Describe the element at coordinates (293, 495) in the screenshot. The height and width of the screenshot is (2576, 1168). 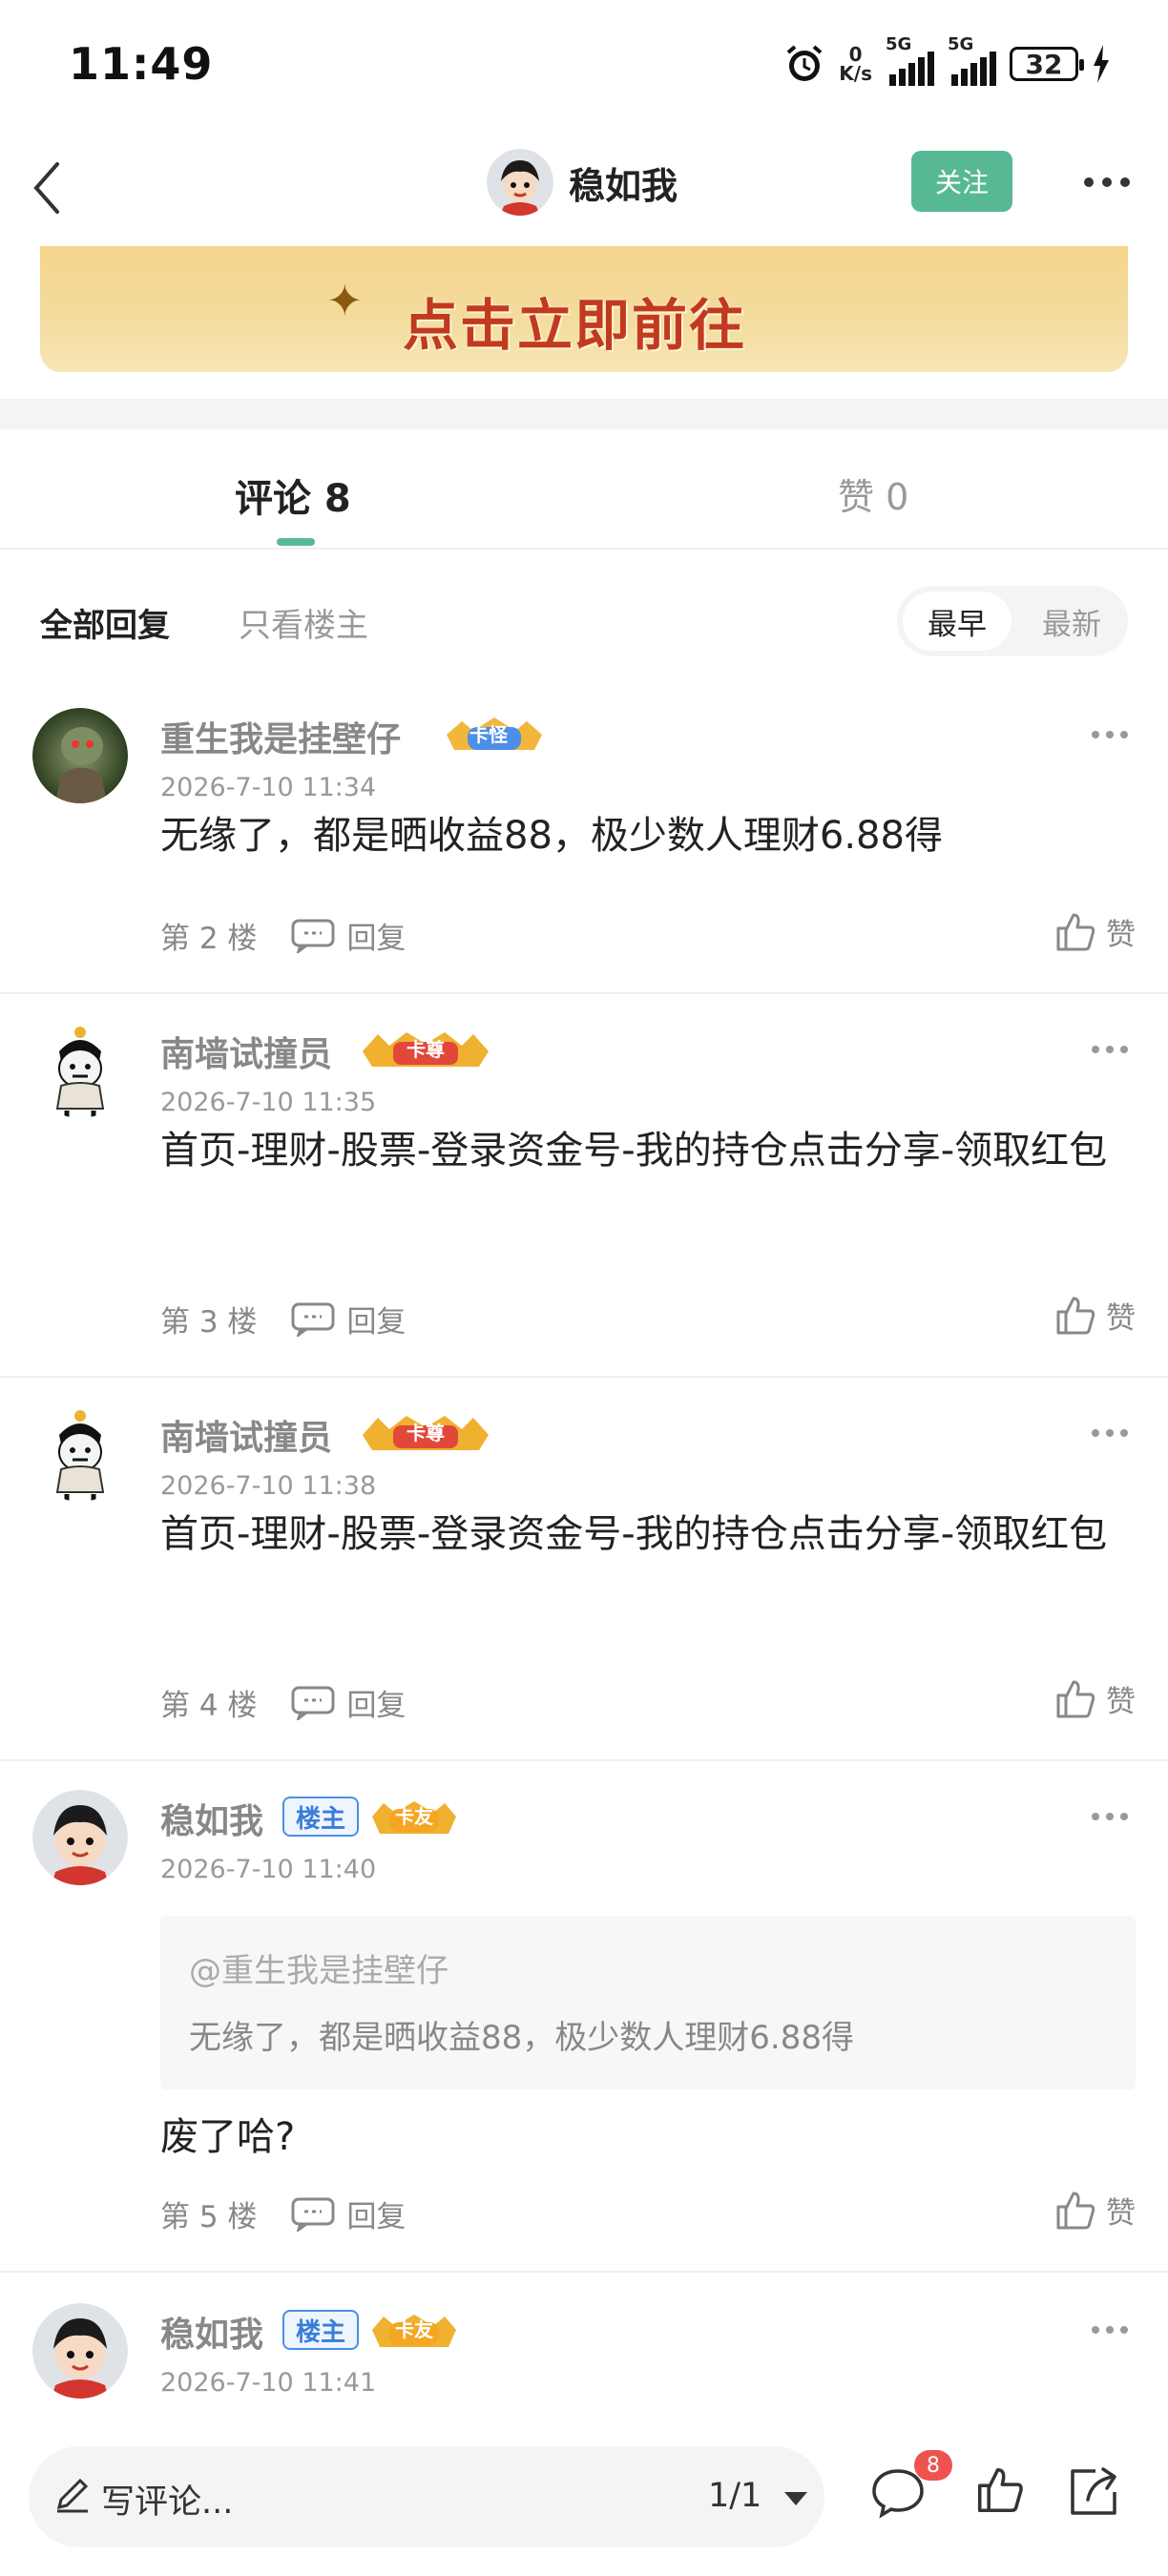
I see `tab-comments: 评论 8` at that location.